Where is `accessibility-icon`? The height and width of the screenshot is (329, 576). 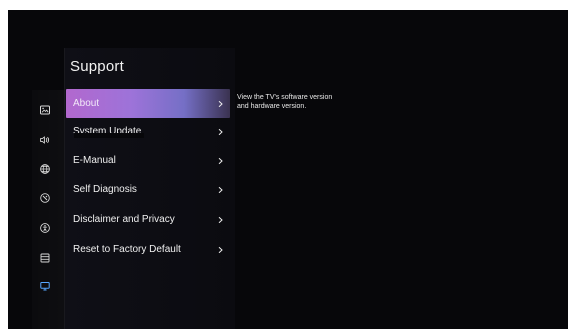
accessibility-icon is located at coordinates (45, 228).